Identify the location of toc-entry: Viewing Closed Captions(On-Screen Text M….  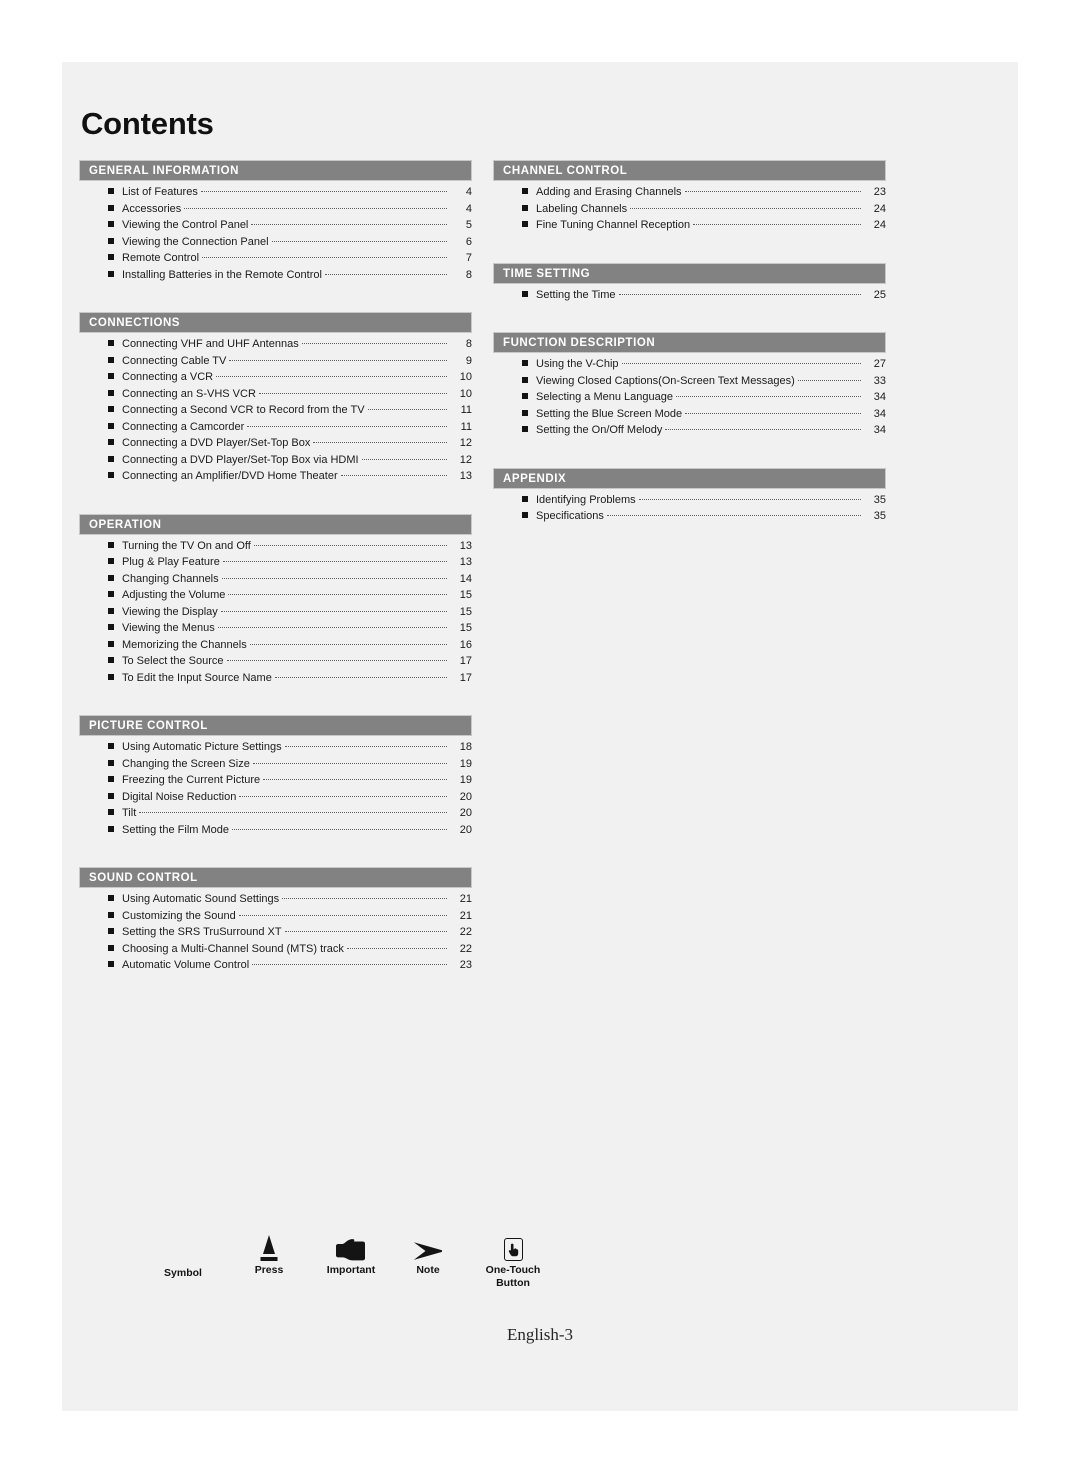
(689, 383).